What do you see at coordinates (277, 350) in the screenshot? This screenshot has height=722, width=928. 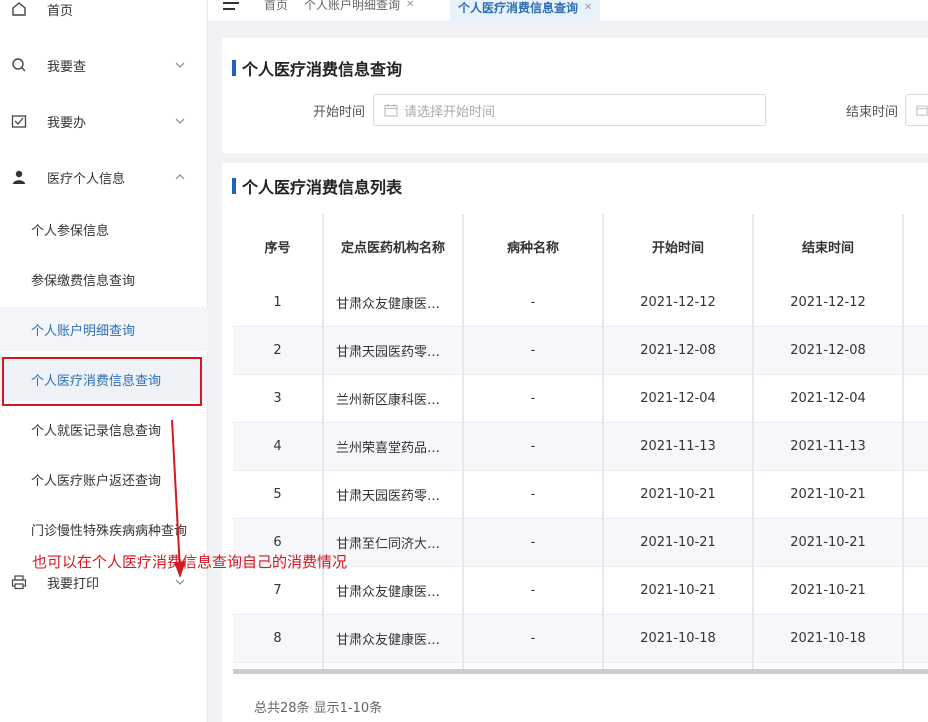 I see `cell-index: 2` at bounding box center [277, 350].